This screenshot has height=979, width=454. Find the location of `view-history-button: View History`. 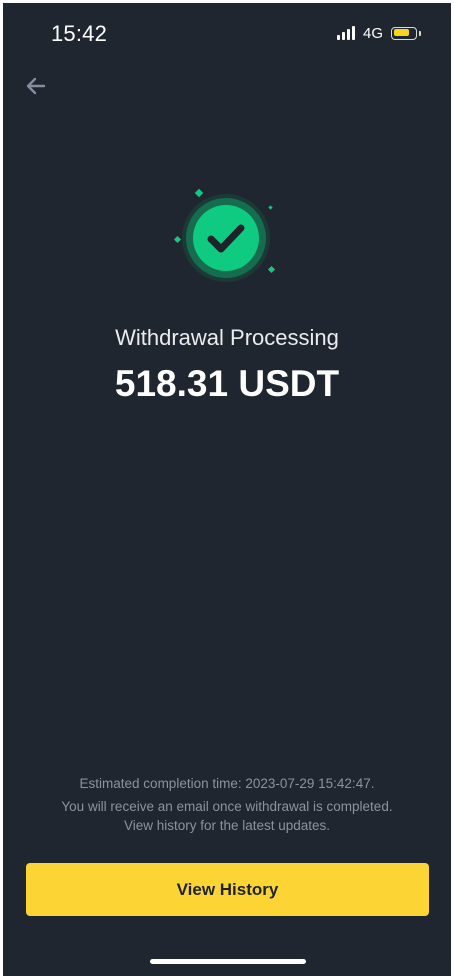

view-history-button: View History is located at coordinates (227, 889).